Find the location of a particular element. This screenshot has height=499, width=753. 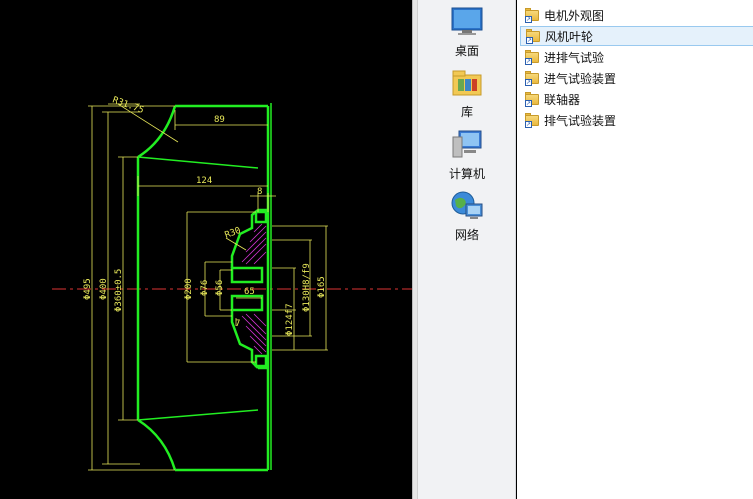

file-name: 排气试验装置 is located at coordinates (580, 120).